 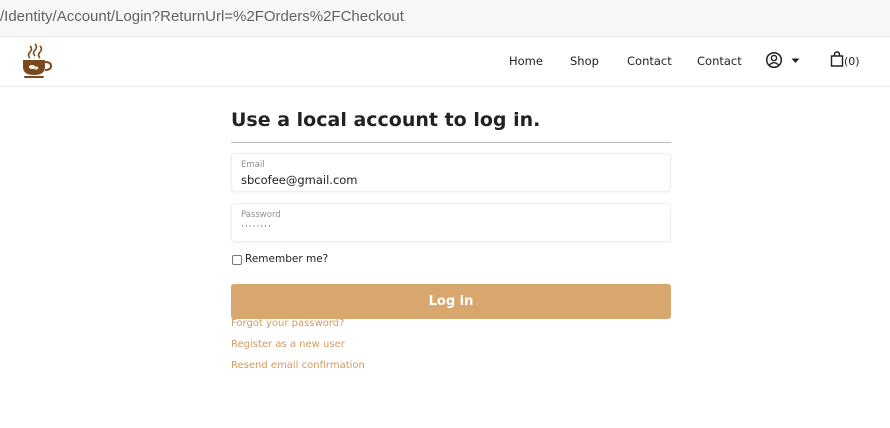 What do you see at coordinates (837, 59) in the screenshot?
I see `shopping-bag-icon` at bounding box center [837, 59].